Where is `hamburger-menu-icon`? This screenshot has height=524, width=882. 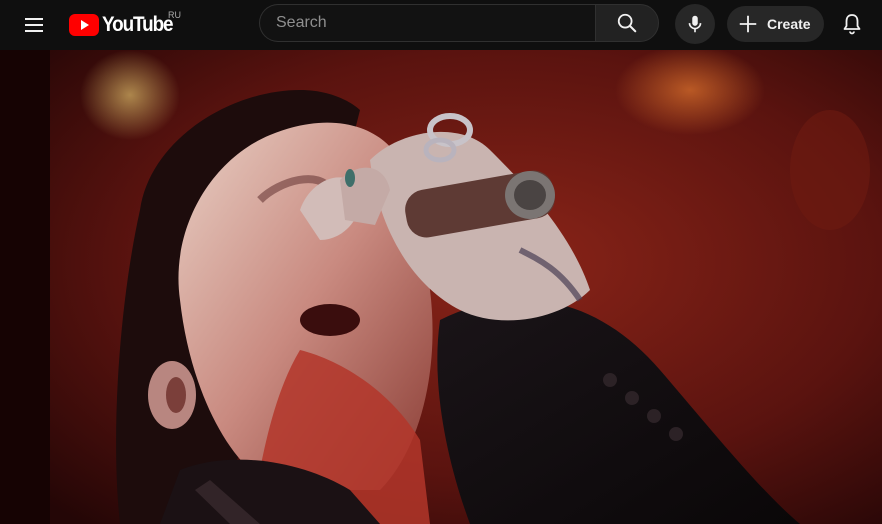
hamburger-menu-icon is located at coordinates (34, 25).